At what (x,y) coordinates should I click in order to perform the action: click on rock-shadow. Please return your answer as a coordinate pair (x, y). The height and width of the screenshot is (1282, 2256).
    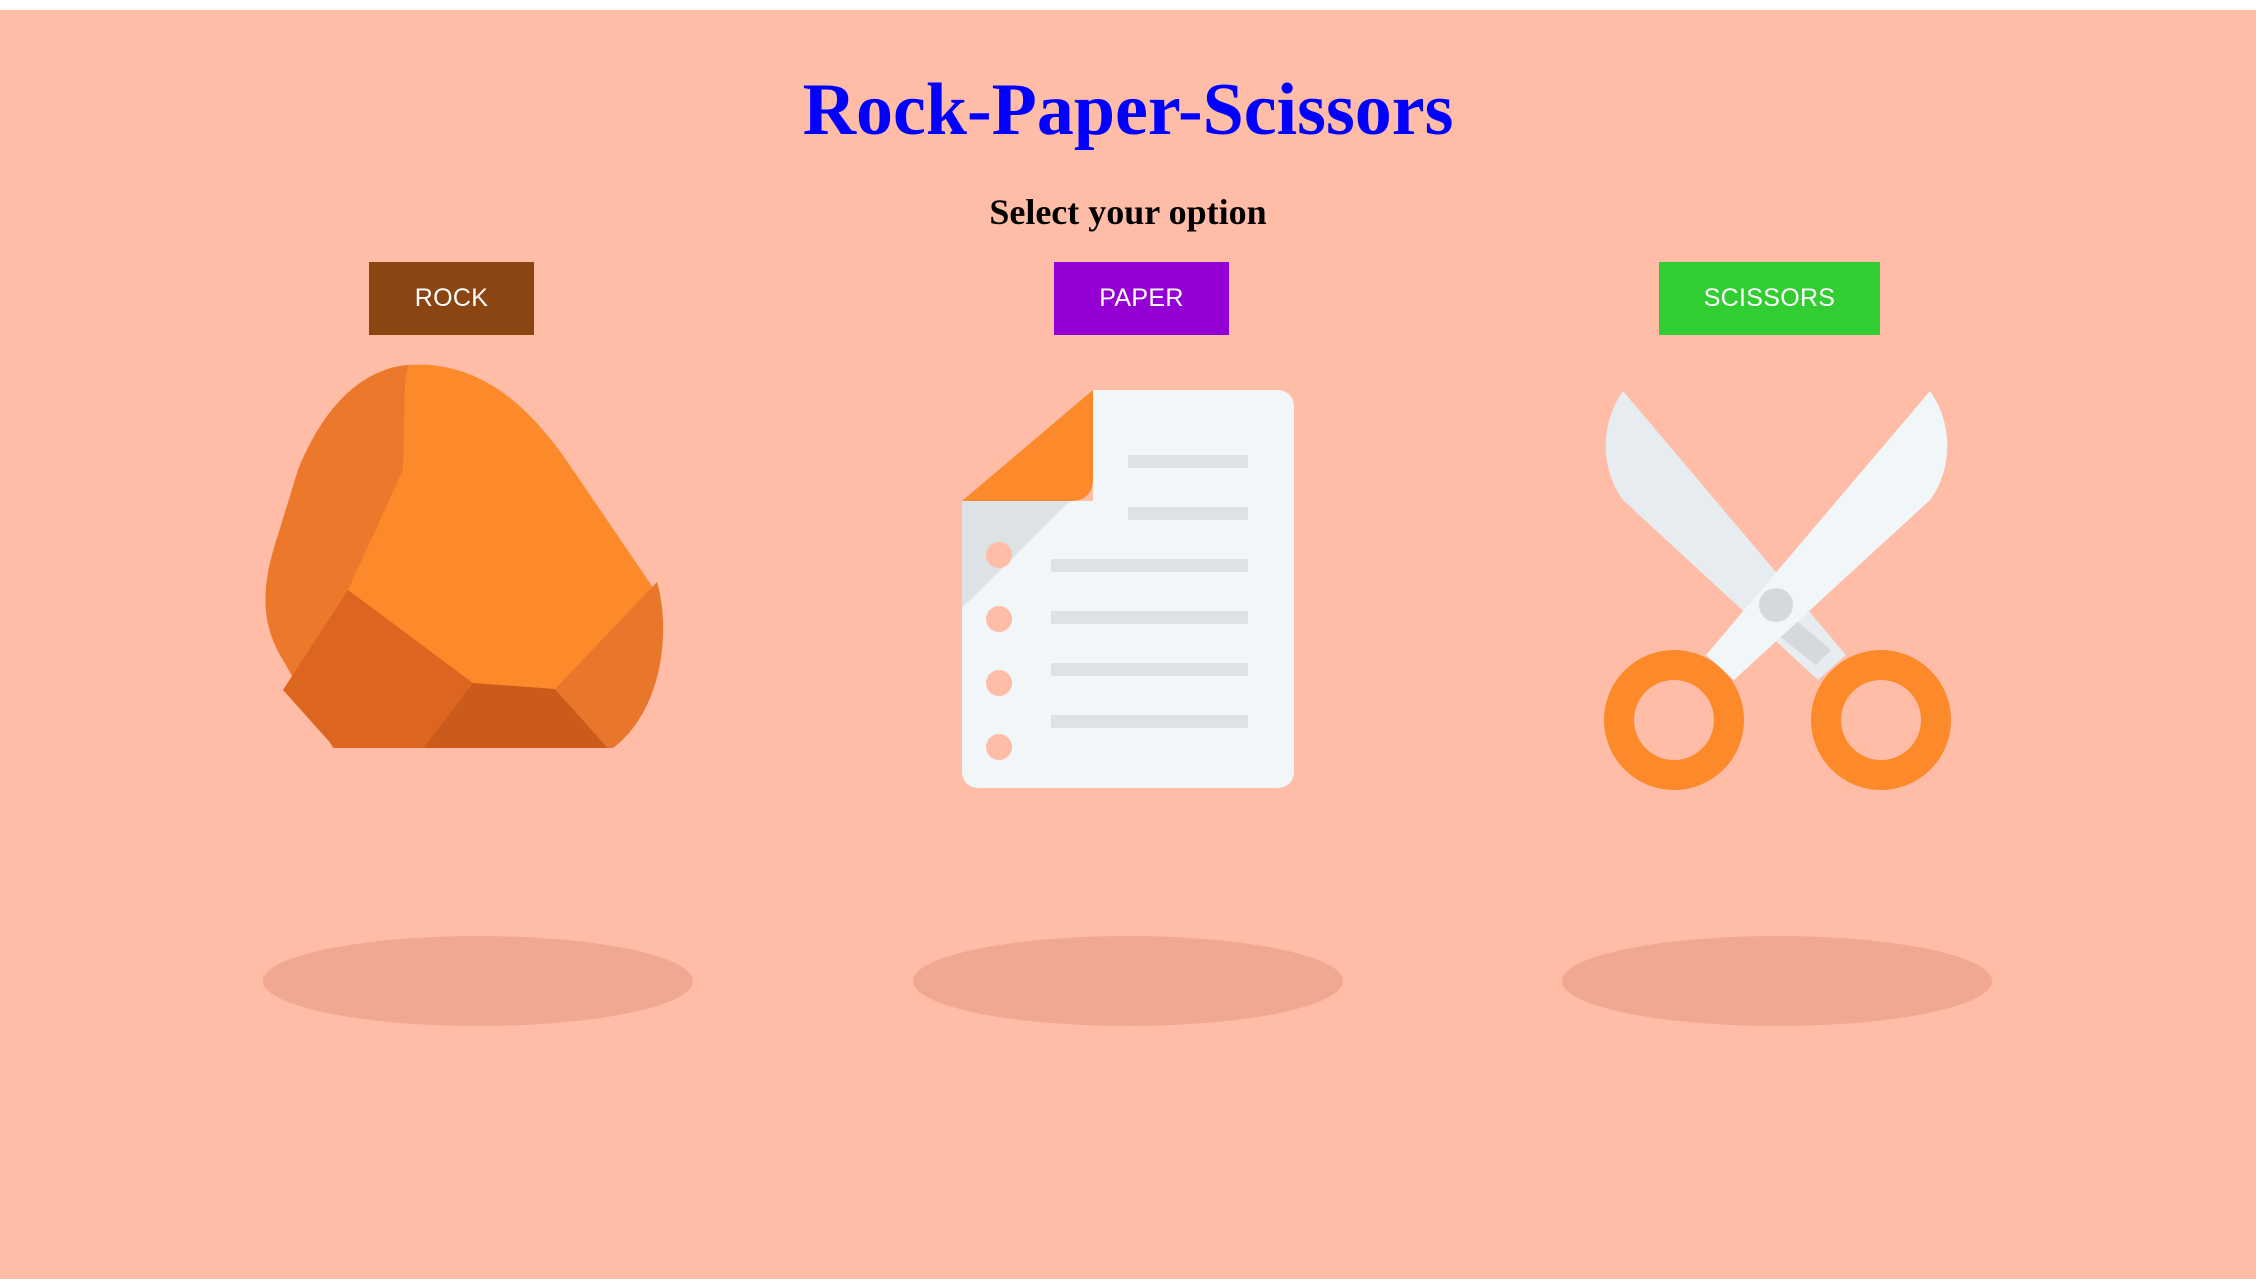
    Looking at the image, I should click on (478, 981).